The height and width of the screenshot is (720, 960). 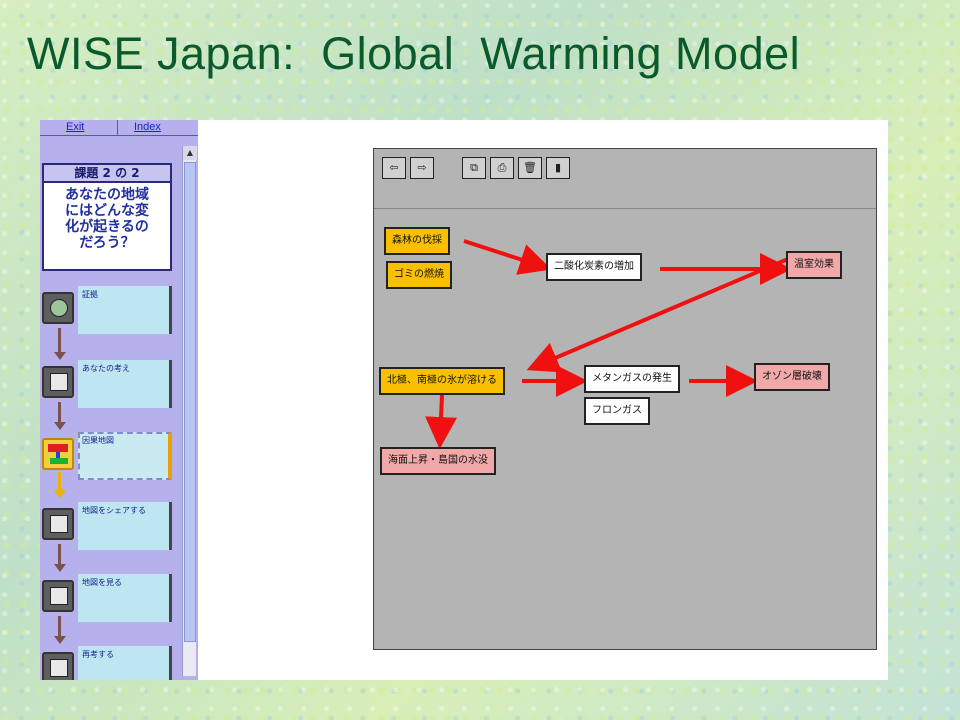 I want to click on question-line: にはどんな変, so click(x=107, y=211).